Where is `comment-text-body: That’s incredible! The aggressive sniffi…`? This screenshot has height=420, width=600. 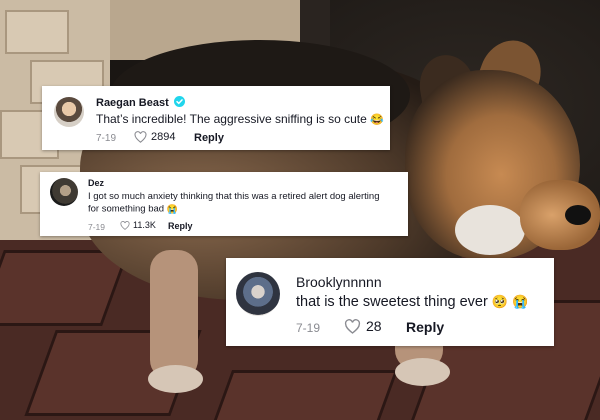 comment-text-body: That’s incredible! The aggressive sniffi… is located at coordinates (231, 119).